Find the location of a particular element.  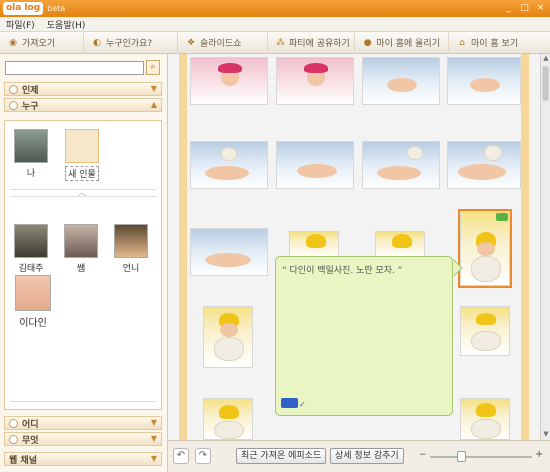

photo-note-popup: “ 다인이 백일사진. 노란 모자. ” ✓ is located at coordinates (364, 336).